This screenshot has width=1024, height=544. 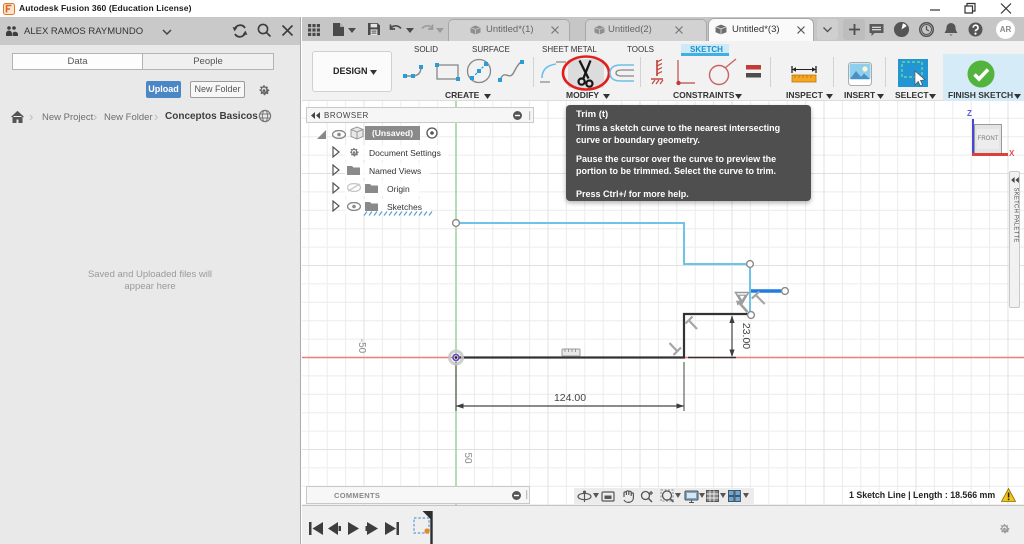 What do you see at coordinates (361, 346) in the screenshot?
I see `svg-text: -50` at bounding box center [361, 346].